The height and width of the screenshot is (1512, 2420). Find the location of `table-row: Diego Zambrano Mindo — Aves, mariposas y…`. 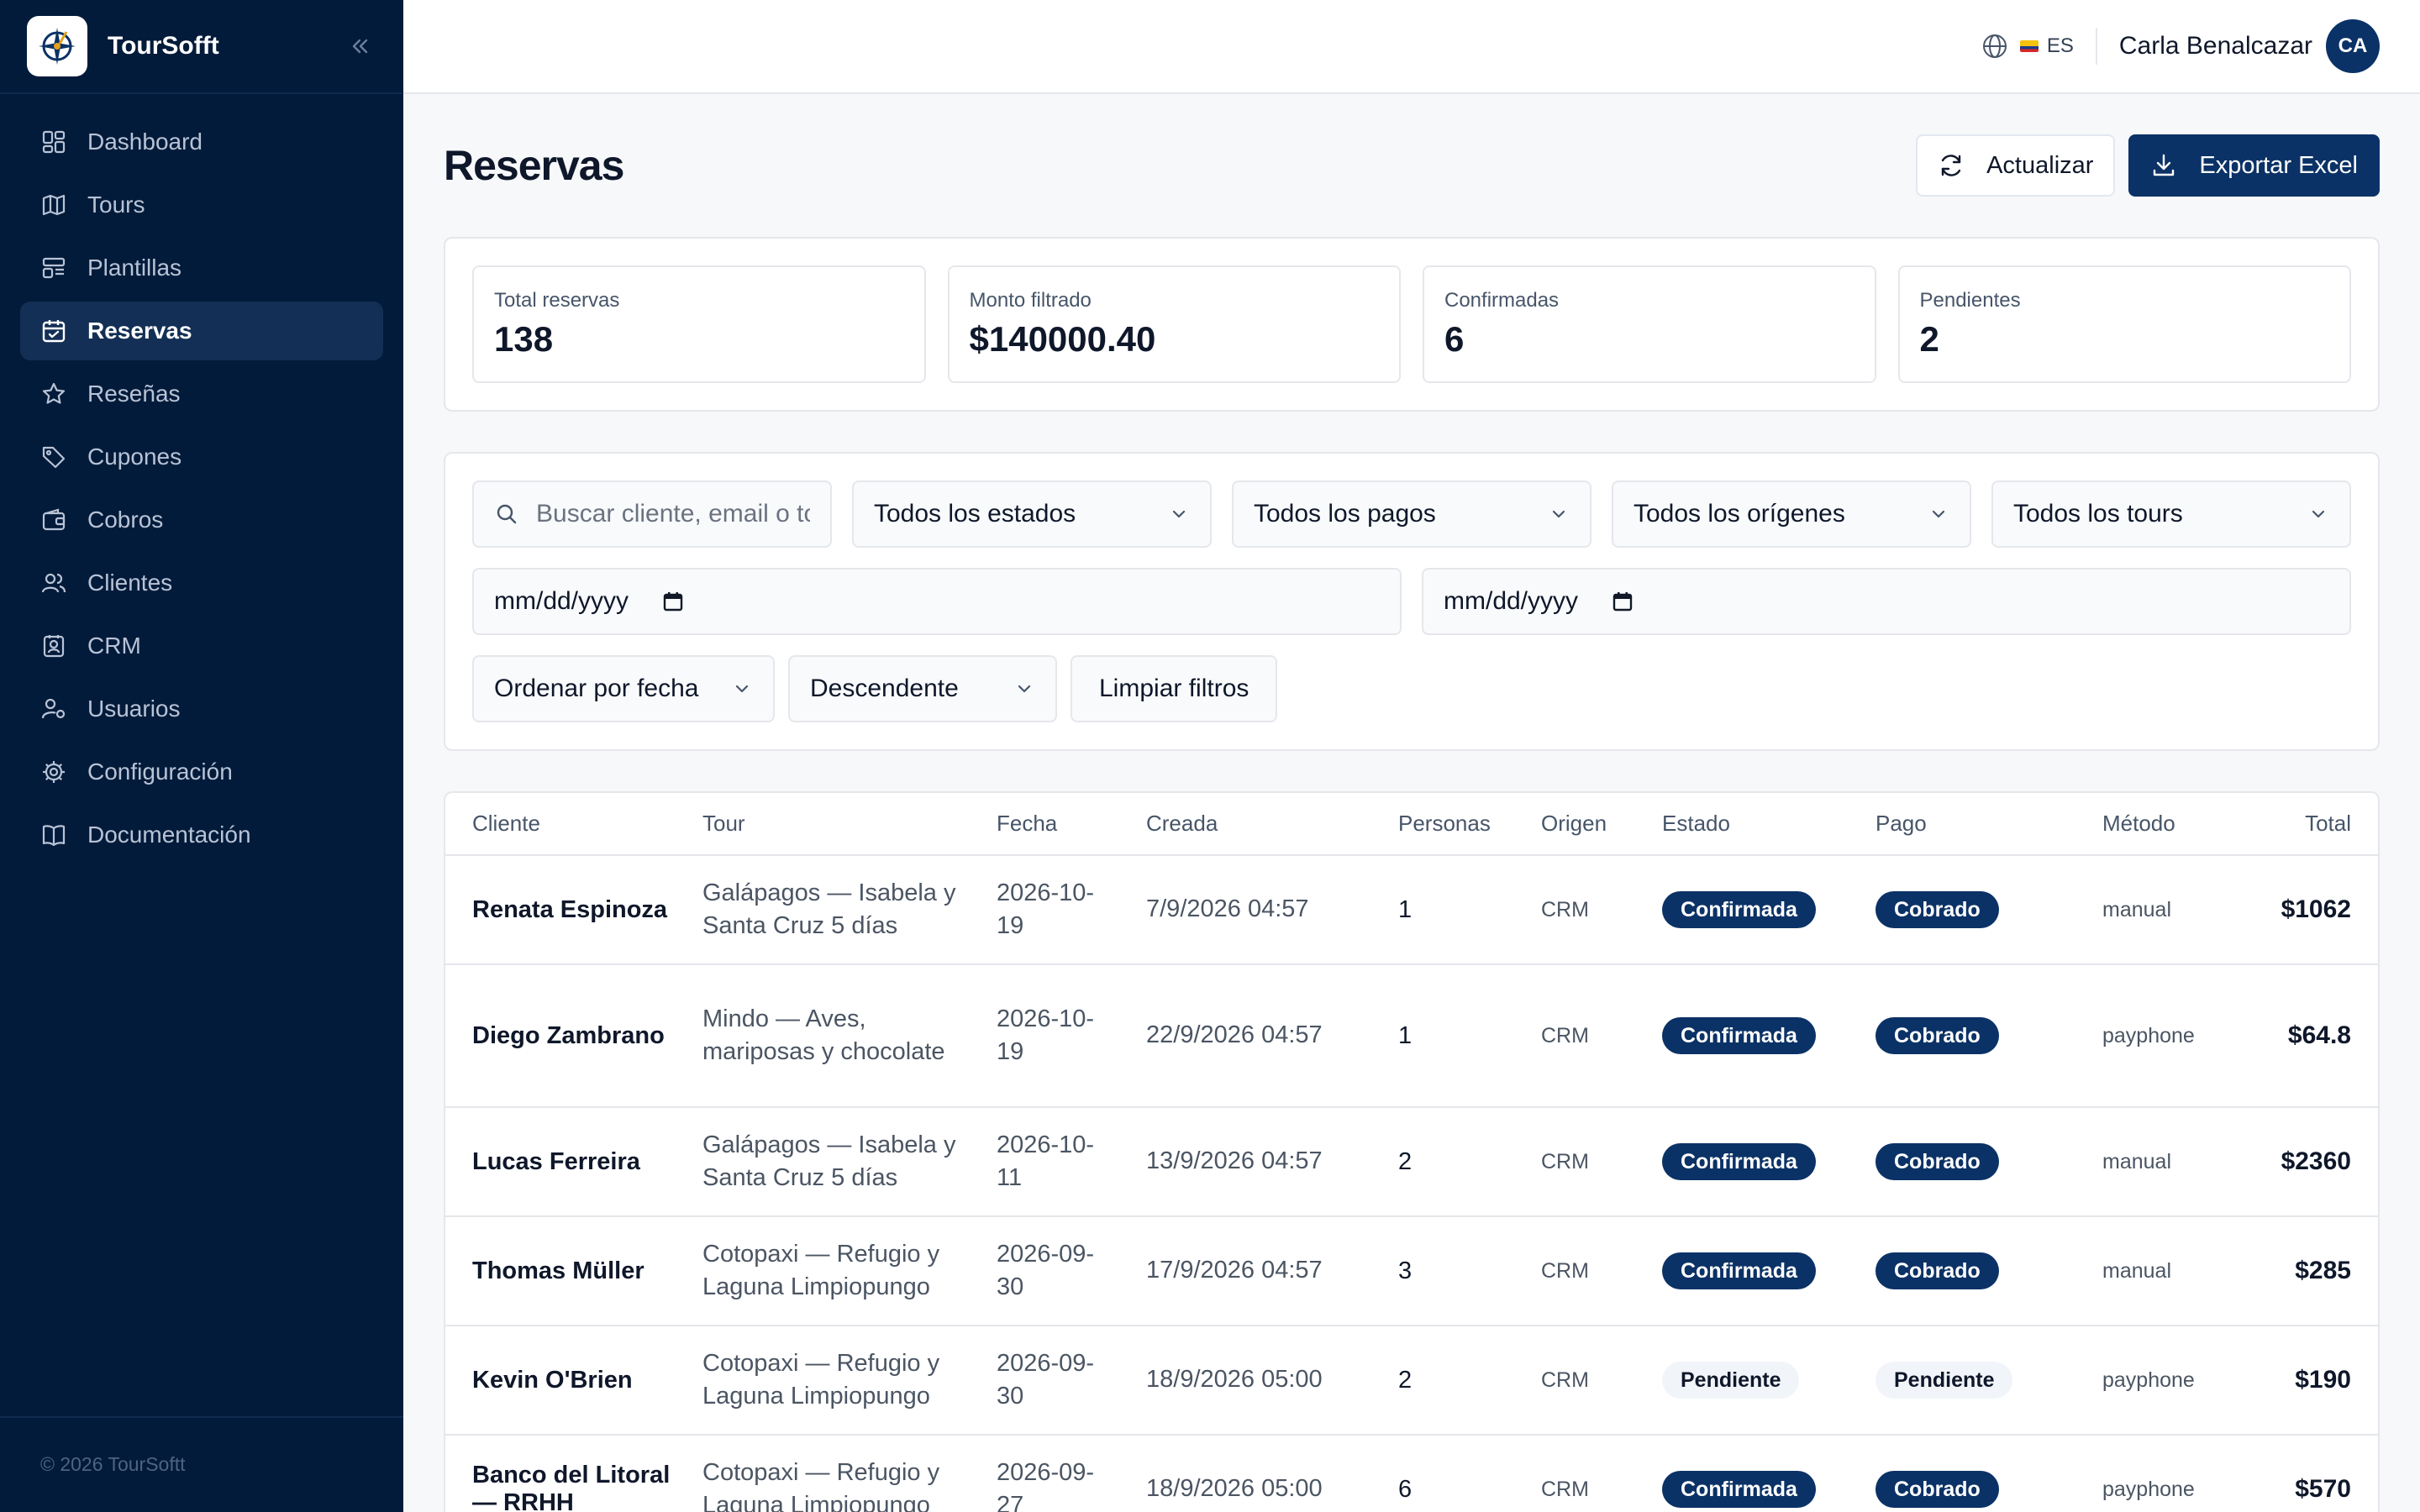

table-row: Diego Zambrano Mindo — Aves, mariposas y… is located at coordinates (1411, 1036).